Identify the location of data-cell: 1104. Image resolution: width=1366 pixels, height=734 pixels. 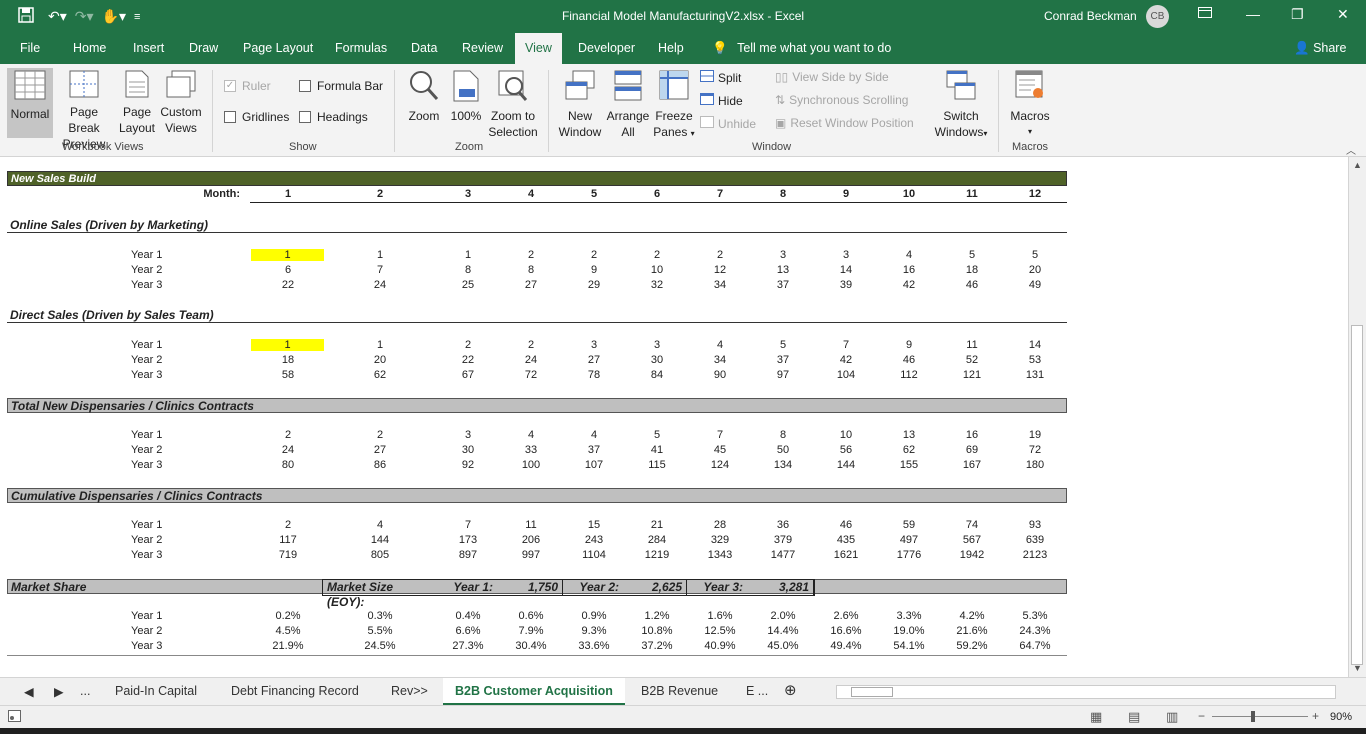
(594, 555).